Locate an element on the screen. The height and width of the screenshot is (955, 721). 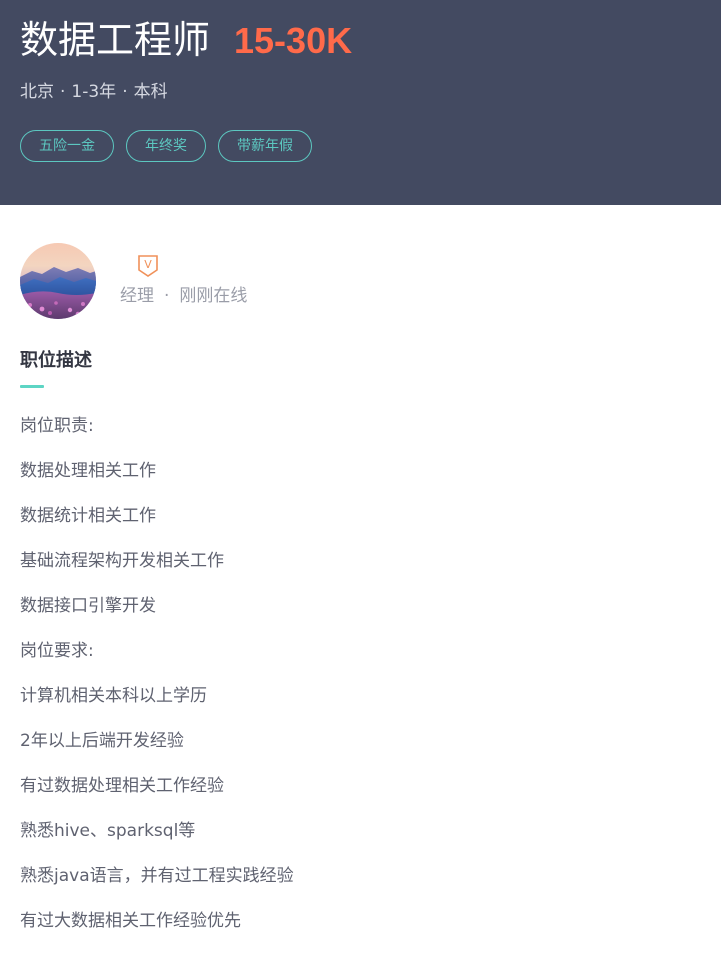
description-line: 计算机相关本科以上学历 is located at coordinates (113, 696).